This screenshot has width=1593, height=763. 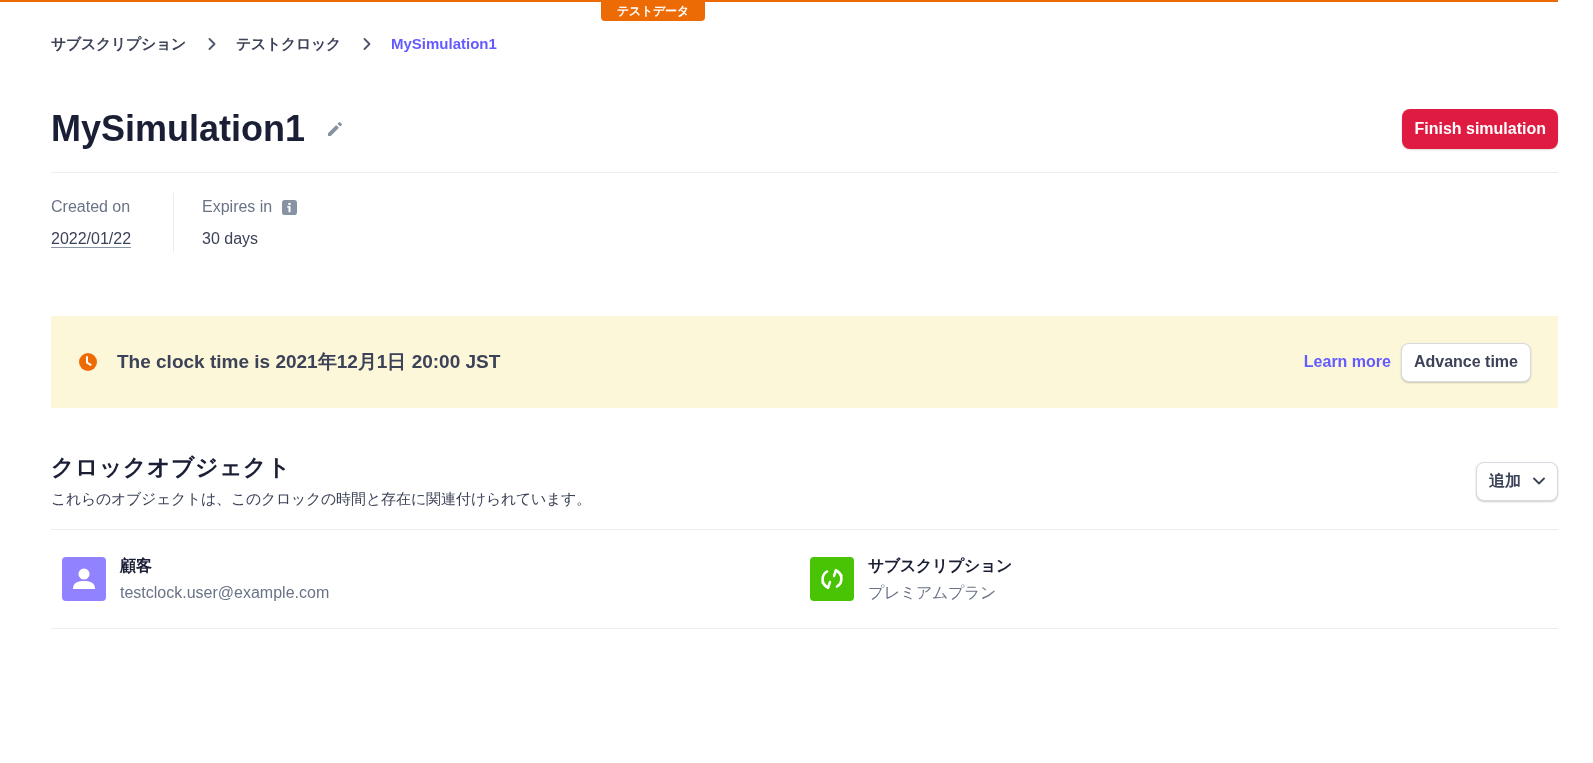 I want to click on section-description: これらのオブジェクトは、このクロックの時間と存在に関連付けられています。, so click(x=321, y=499).